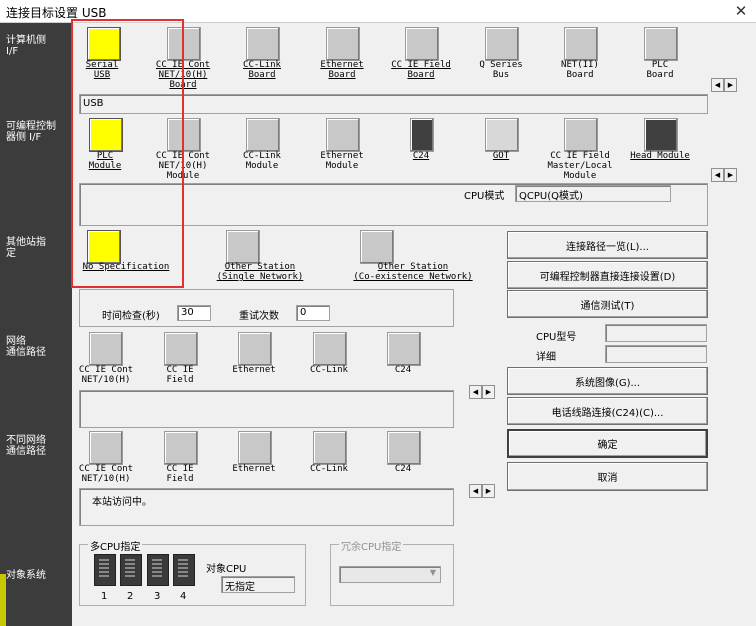 This screenshot has height=626, width=756. What do you see at coordinates (255, 349) in the screenshot?
I see `route-ethernet-icon` at bounding box center [255, 349].